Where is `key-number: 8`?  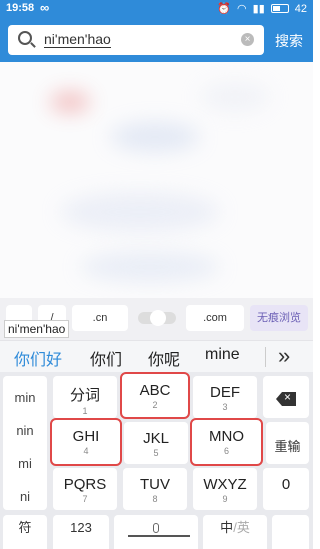 key-number: 8 is located at coordinates (155, 499).